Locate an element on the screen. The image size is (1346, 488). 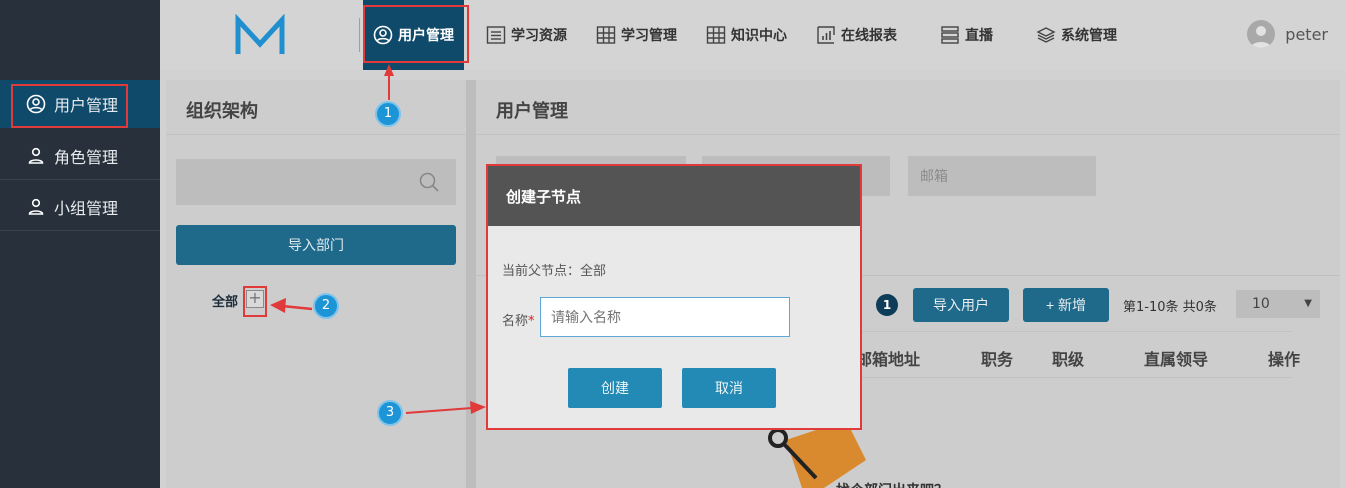
sidebar-item-role-management: 角色管理 is located at coordinates (80, 156).